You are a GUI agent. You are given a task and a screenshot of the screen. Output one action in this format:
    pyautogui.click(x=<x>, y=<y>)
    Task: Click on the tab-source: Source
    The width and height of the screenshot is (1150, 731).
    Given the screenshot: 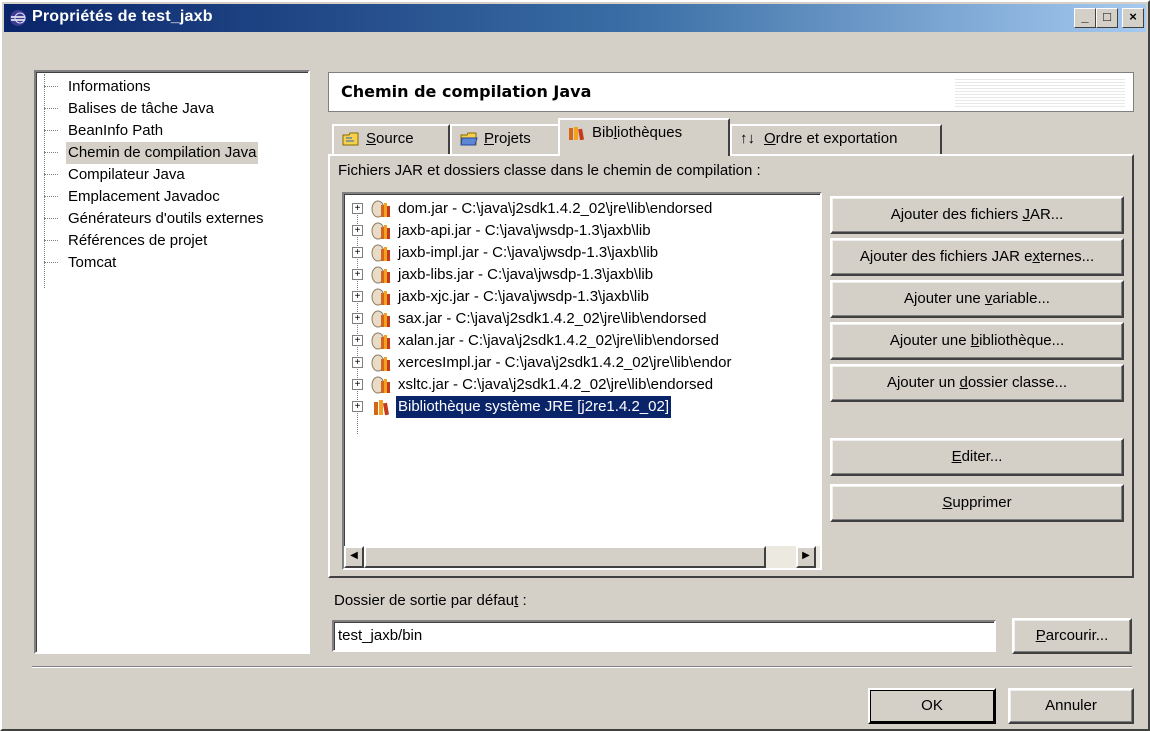 What is the action you would take?
    pyautogui.click(x=391, y=140)
    